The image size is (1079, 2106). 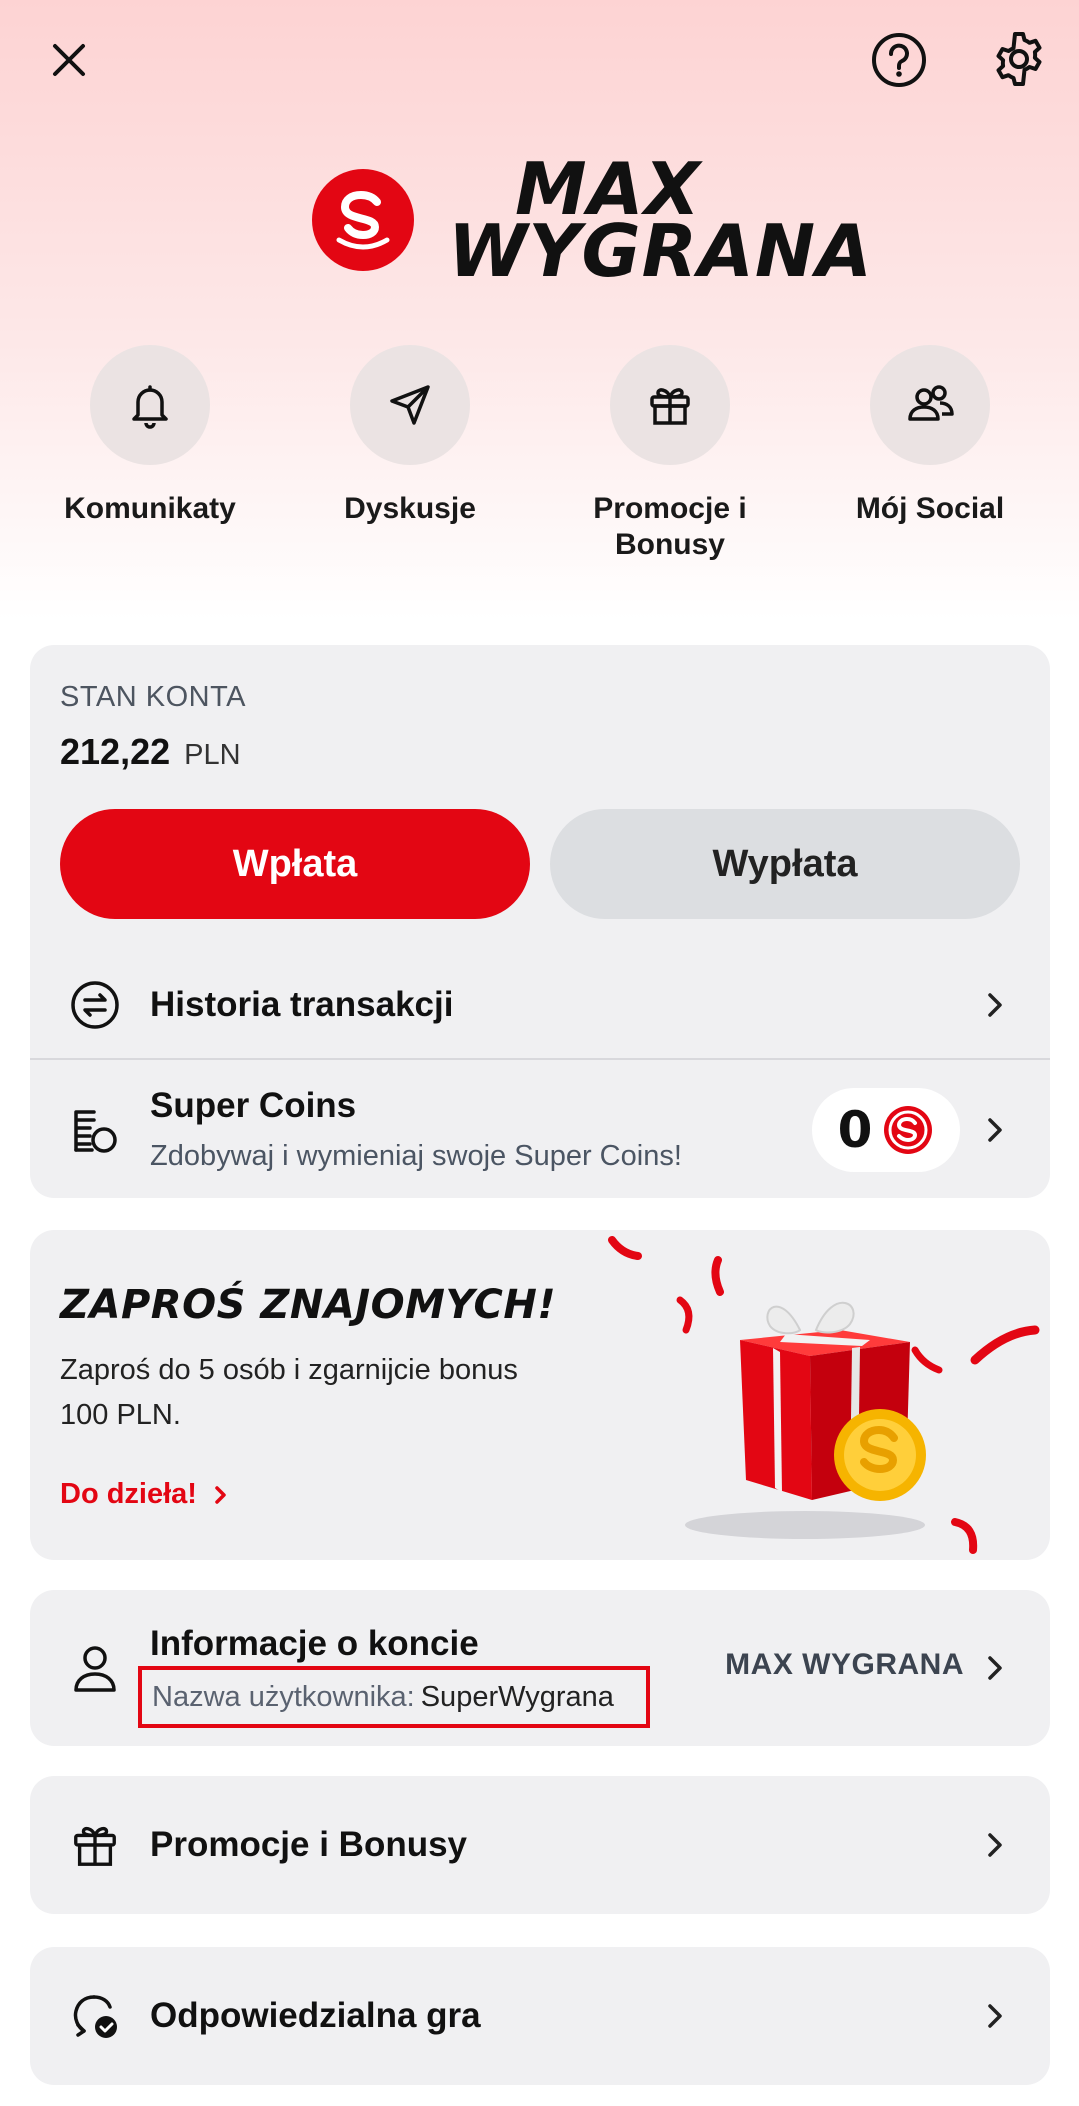 I want to click on settings-button, so click(x=1019, y=60).